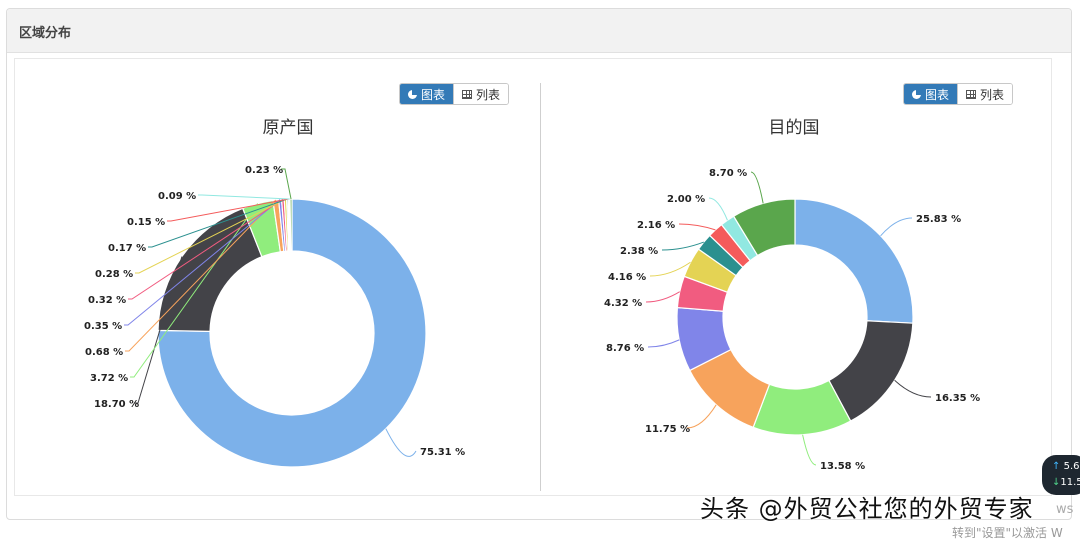 The height and width of the screenshot is (541, 1080). Describe the element at coordinates (109, 378) in the screenshot. I see `slice-data-label: 3.72 %` at that location.